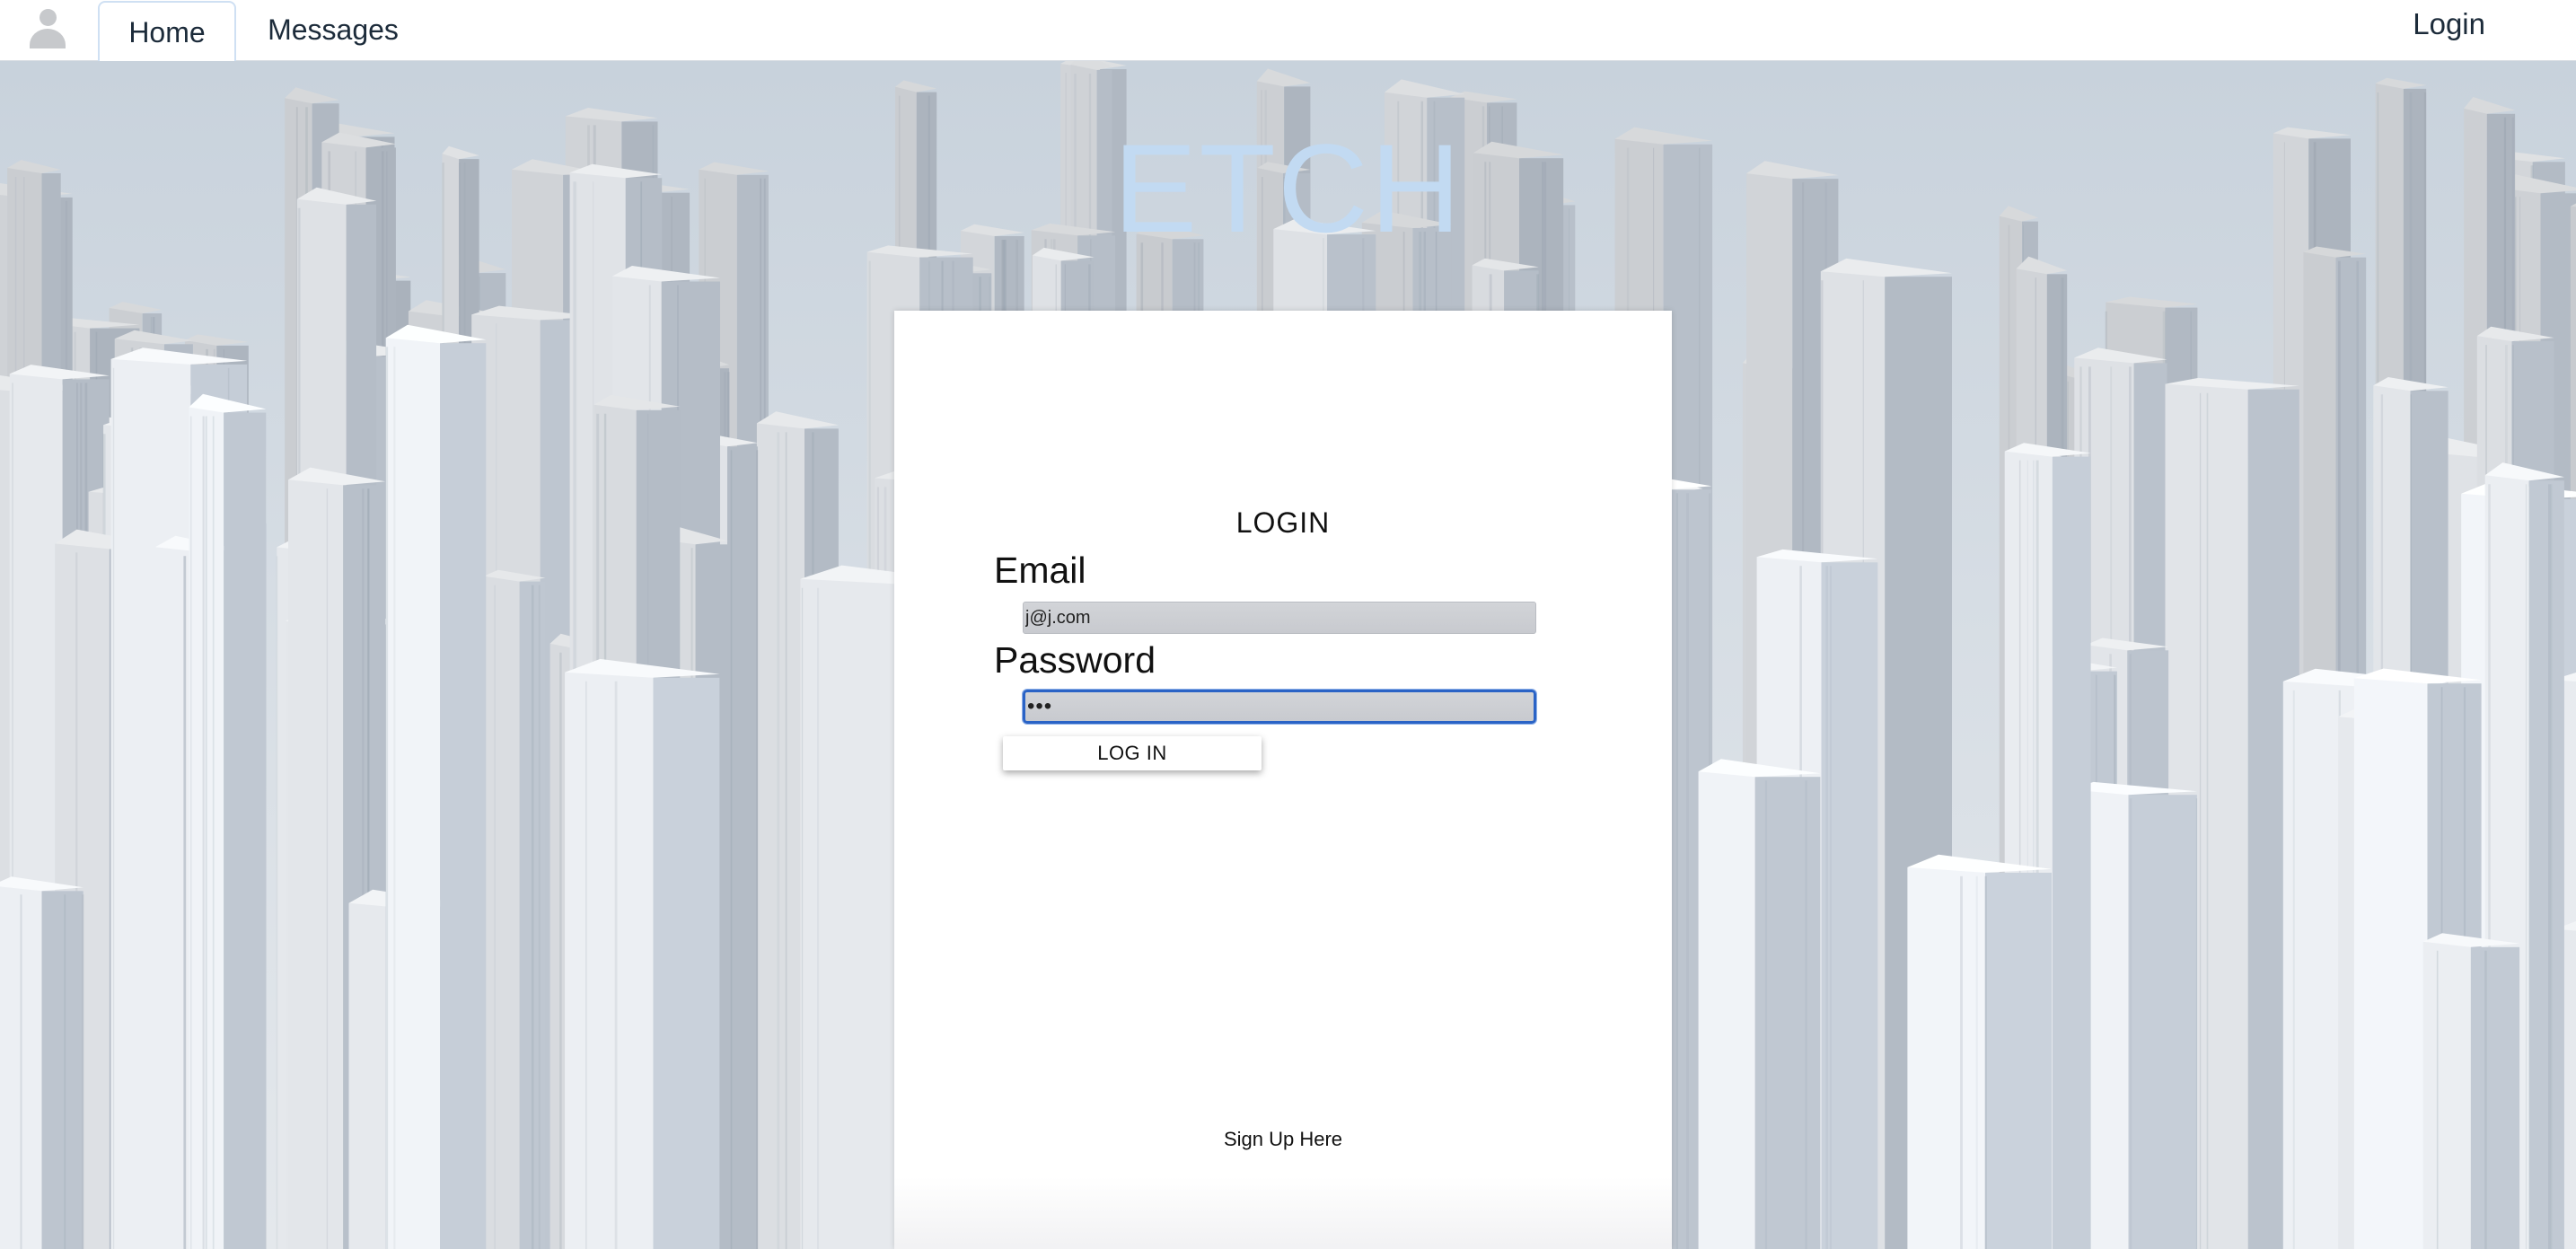  What do you see at coordinates (1283, 1213) in the screenshot?
I see `card-bottom-fade` at bounding box center [1283, 1213].